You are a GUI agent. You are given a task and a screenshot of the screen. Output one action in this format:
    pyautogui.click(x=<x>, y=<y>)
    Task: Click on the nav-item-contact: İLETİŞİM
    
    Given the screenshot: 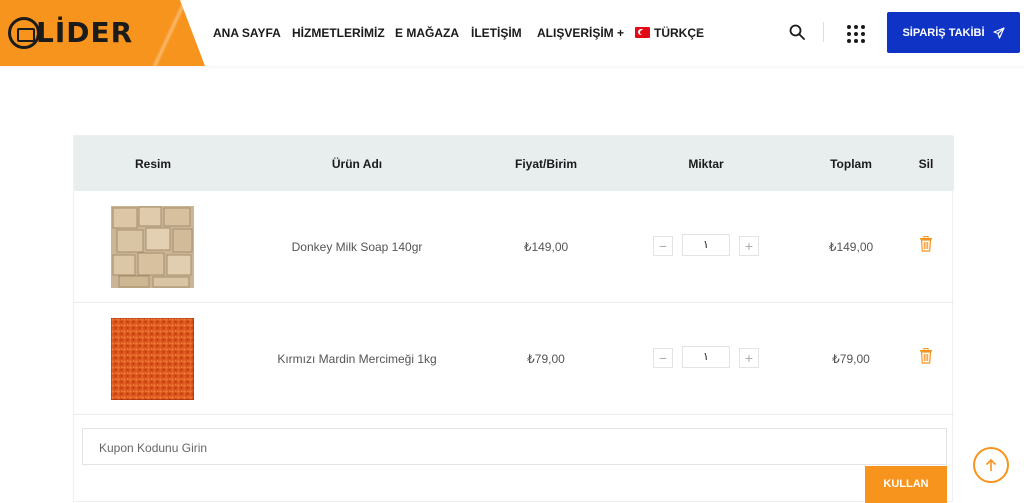 What is the action you would take?
    pyautogui.click(x=496, y=33)
    